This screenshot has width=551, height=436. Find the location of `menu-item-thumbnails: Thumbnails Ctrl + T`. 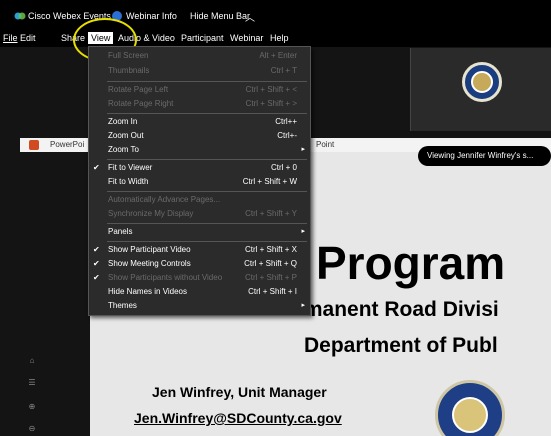

menu-item-thumbnails: Thumbnails Ctrl + T is located at coordinates (202, 70).